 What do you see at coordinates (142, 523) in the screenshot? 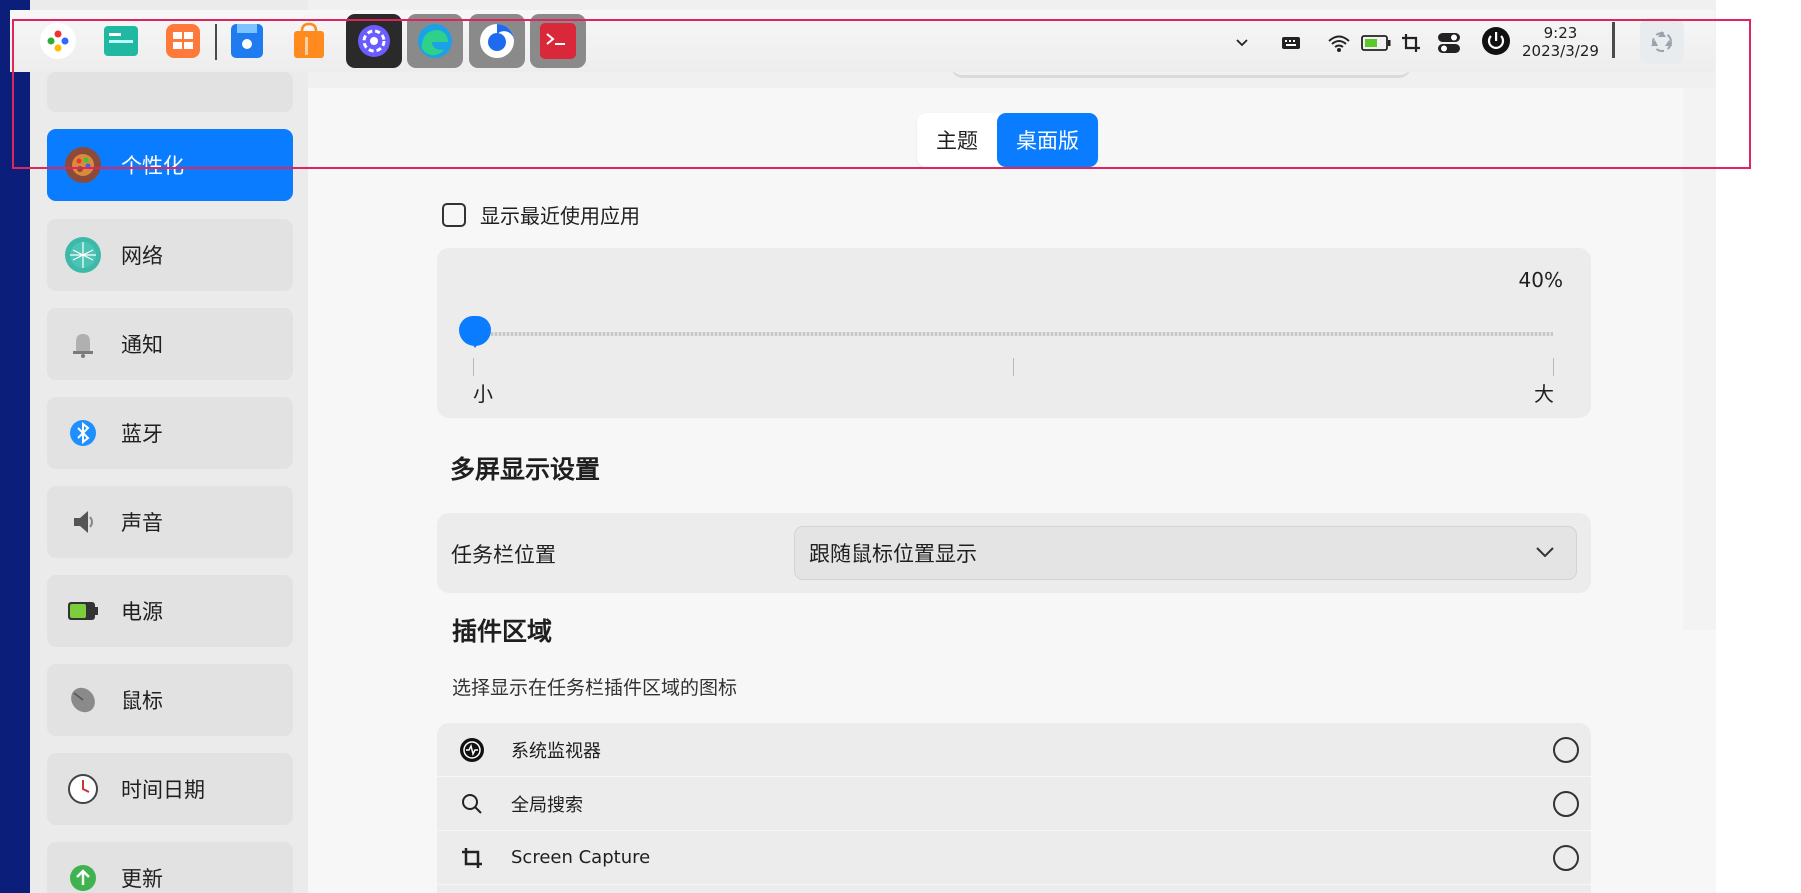
I see `sidebar-item-label: 声音` at bounding box center [142, 523].